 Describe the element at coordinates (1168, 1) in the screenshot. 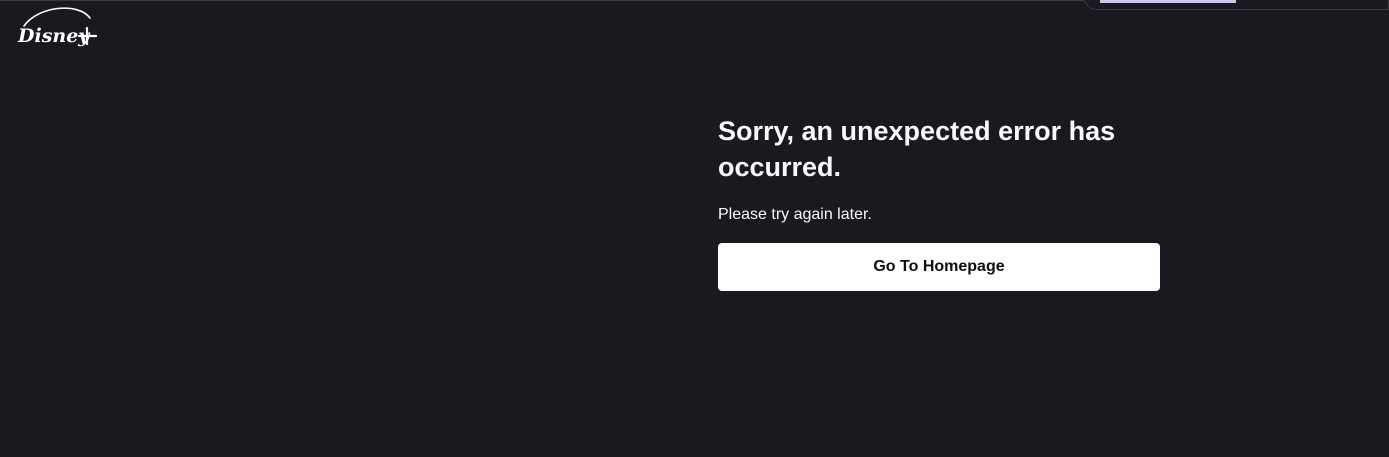

I see `overlay-tab` at that location.